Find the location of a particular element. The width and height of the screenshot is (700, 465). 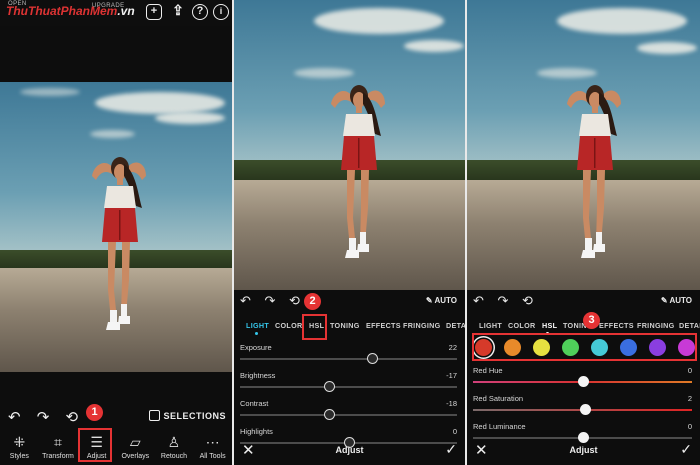

highlight-hsl-tab is located at coordinates (314, 327).